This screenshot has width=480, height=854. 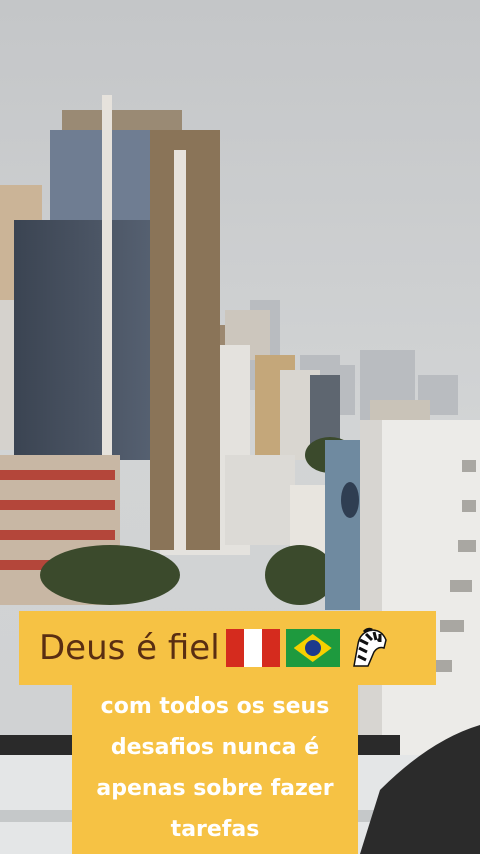 I want to click on caption-line: com todos os seus, so click(x=215, y=706).